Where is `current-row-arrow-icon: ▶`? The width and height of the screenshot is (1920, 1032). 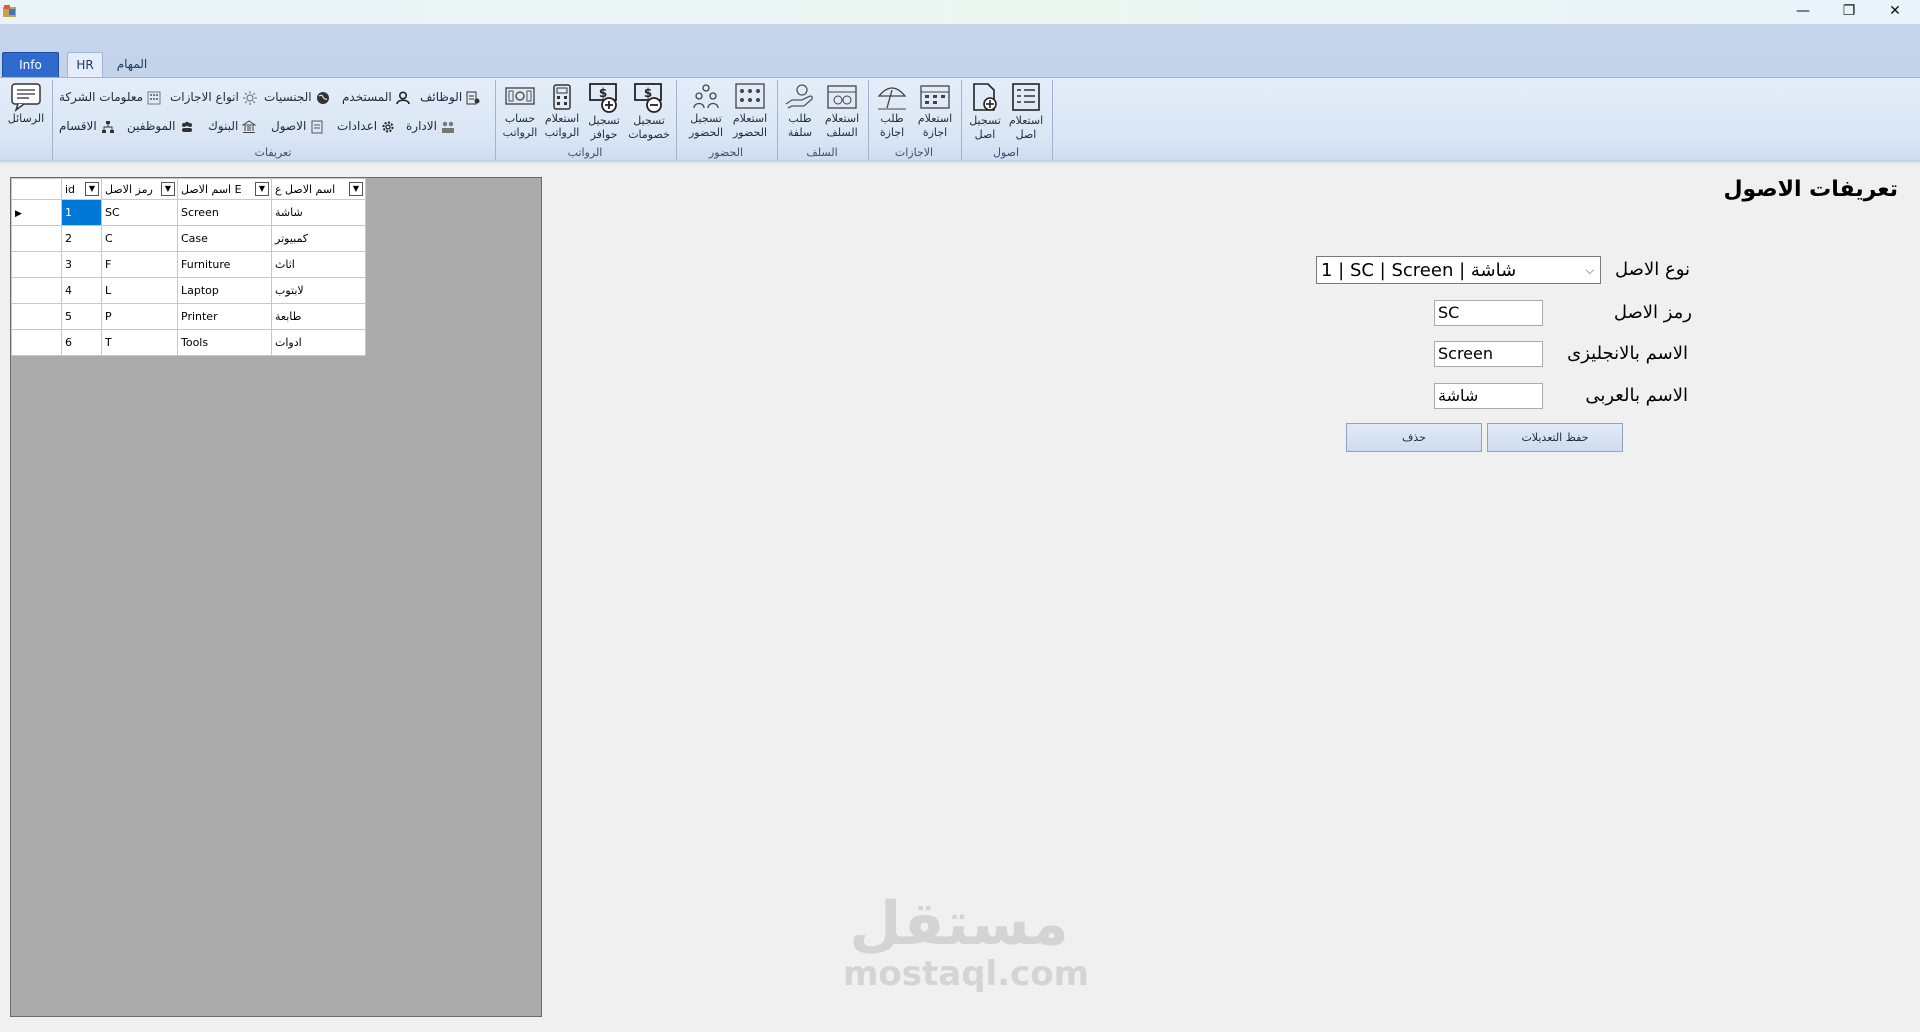
current-row-arrow-icon: ▶ is located at coordinates (18, 214).